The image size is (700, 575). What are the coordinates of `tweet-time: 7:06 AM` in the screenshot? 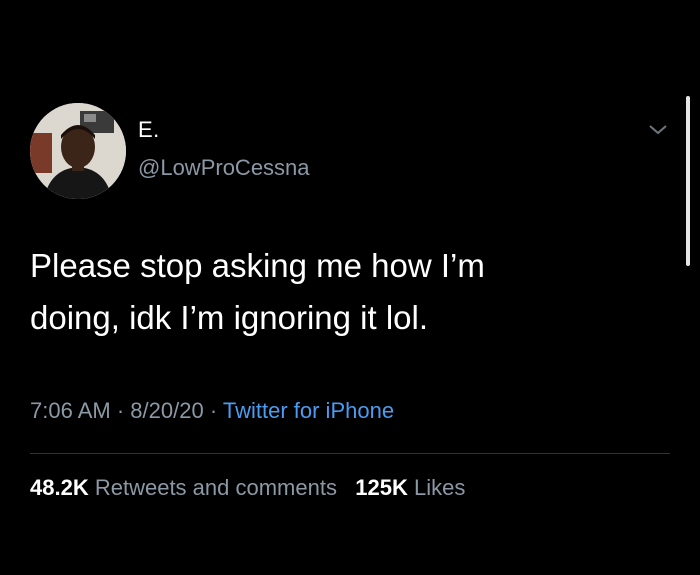 It's located at (70, 410).